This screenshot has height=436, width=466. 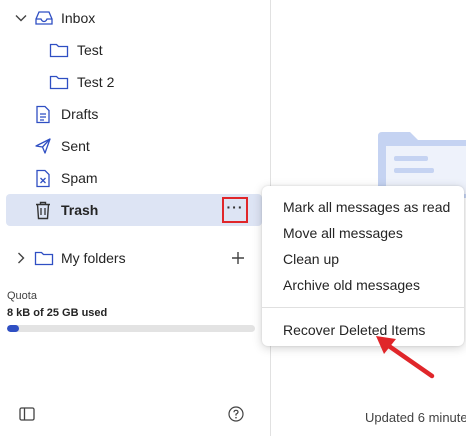 I want to click on sidebar-item-label: Test 2, so click(x=96, y=82).